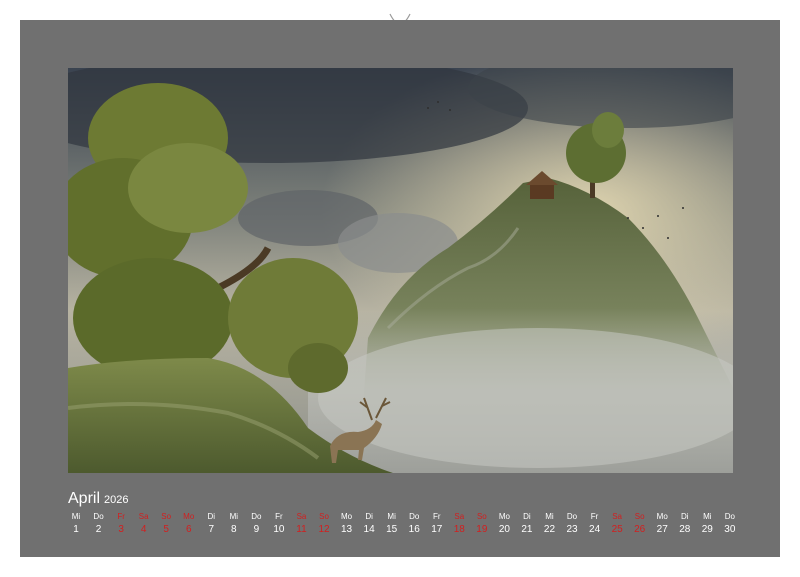  What do you see at coordinates (572, 529) in the screenshot?
I see `date-cell: 23` at bounding box center [572, 529].